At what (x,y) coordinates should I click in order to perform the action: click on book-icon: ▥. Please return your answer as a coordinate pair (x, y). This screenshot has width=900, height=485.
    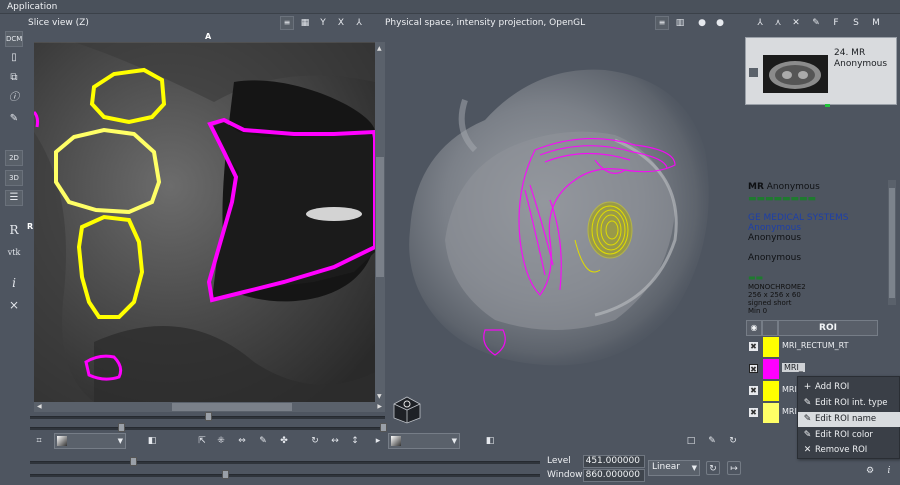
    Looking at the image, I should click on (680, 23).